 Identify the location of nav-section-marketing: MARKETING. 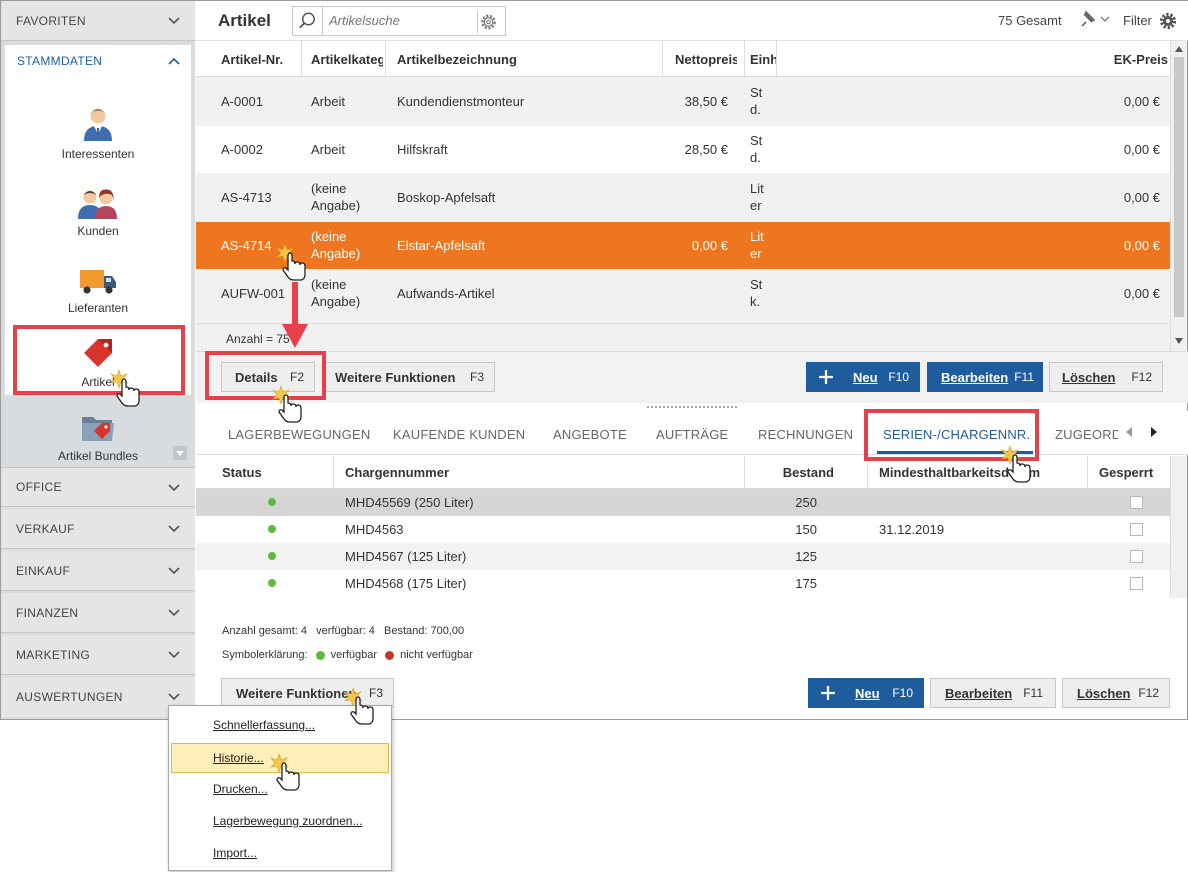
(98, 655).